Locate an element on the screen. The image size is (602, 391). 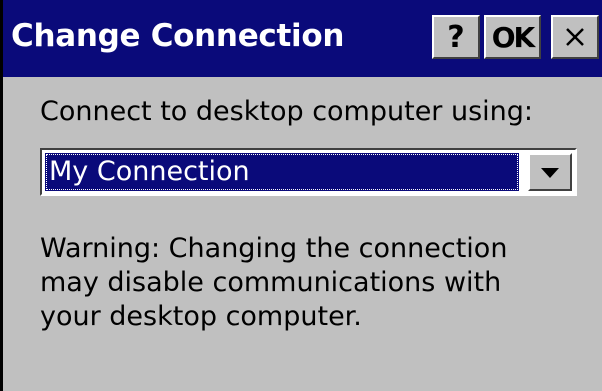
help-button: ? is located at coordinates (456, 37).